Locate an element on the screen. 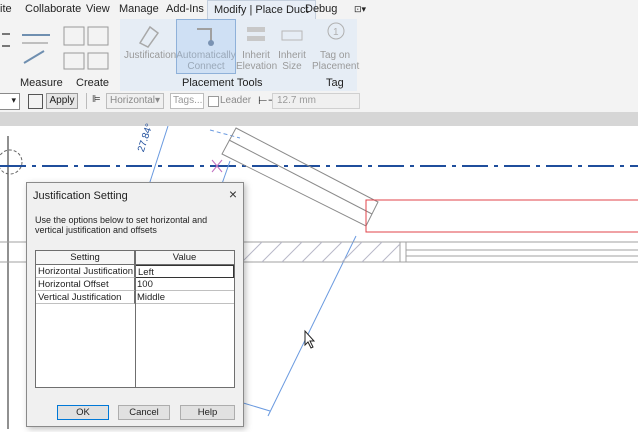 The width and height of the screenshot is (638, 432). auto-connect-label-1: Automatically is located at coordinates (206, 55).